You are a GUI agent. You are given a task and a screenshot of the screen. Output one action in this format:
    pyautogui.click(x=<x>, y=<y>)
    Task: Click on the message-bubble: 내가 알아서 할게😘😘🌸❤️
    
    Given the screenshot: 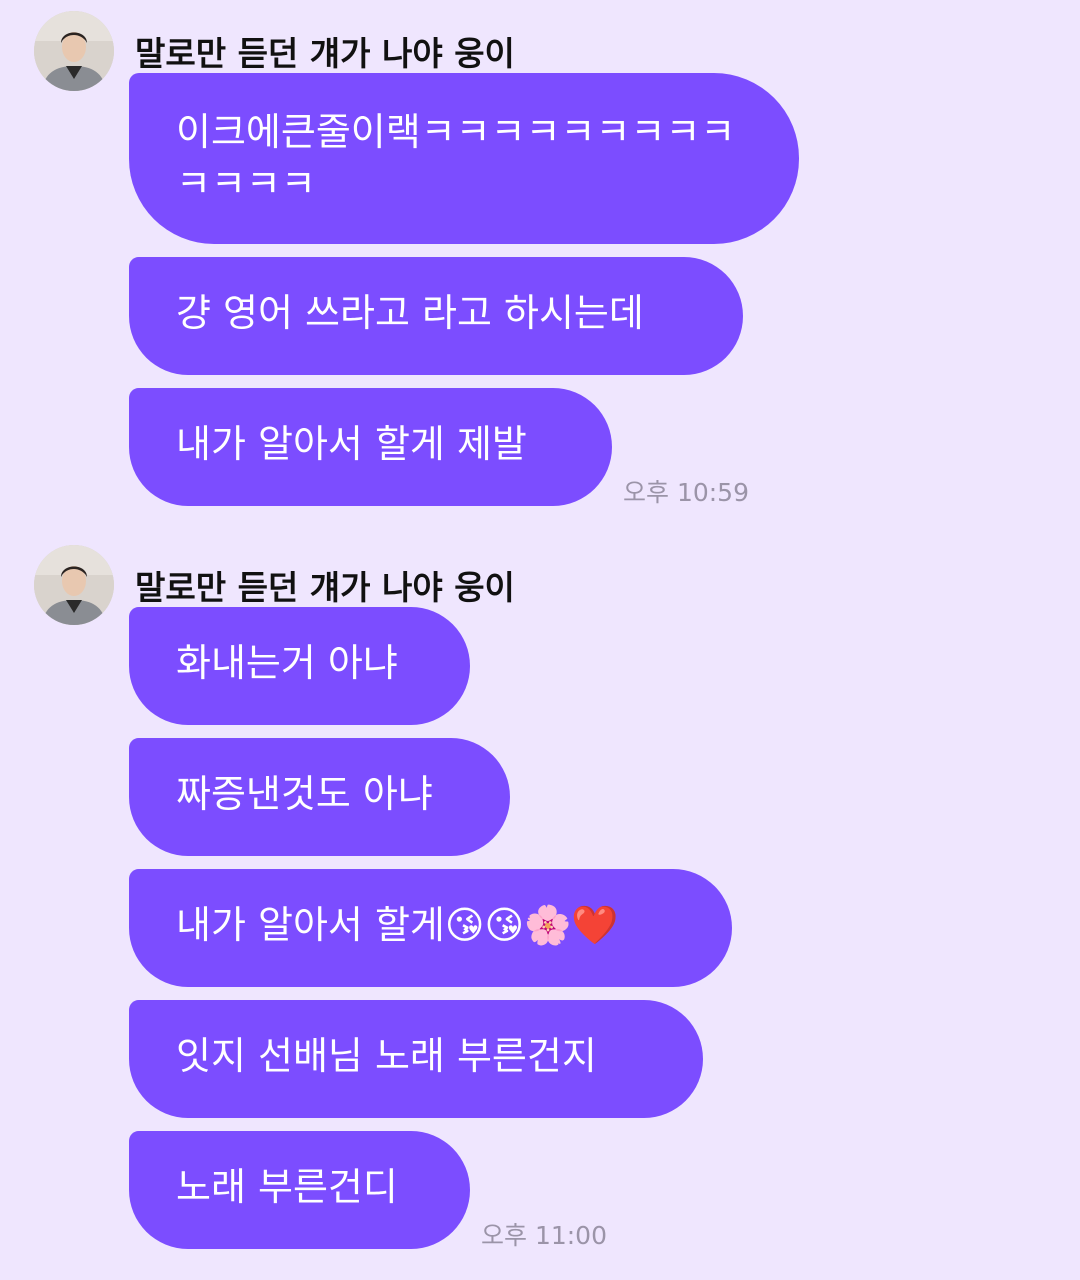 What is the action you would take?
    pyautogui.click(x=430, y=928)
    